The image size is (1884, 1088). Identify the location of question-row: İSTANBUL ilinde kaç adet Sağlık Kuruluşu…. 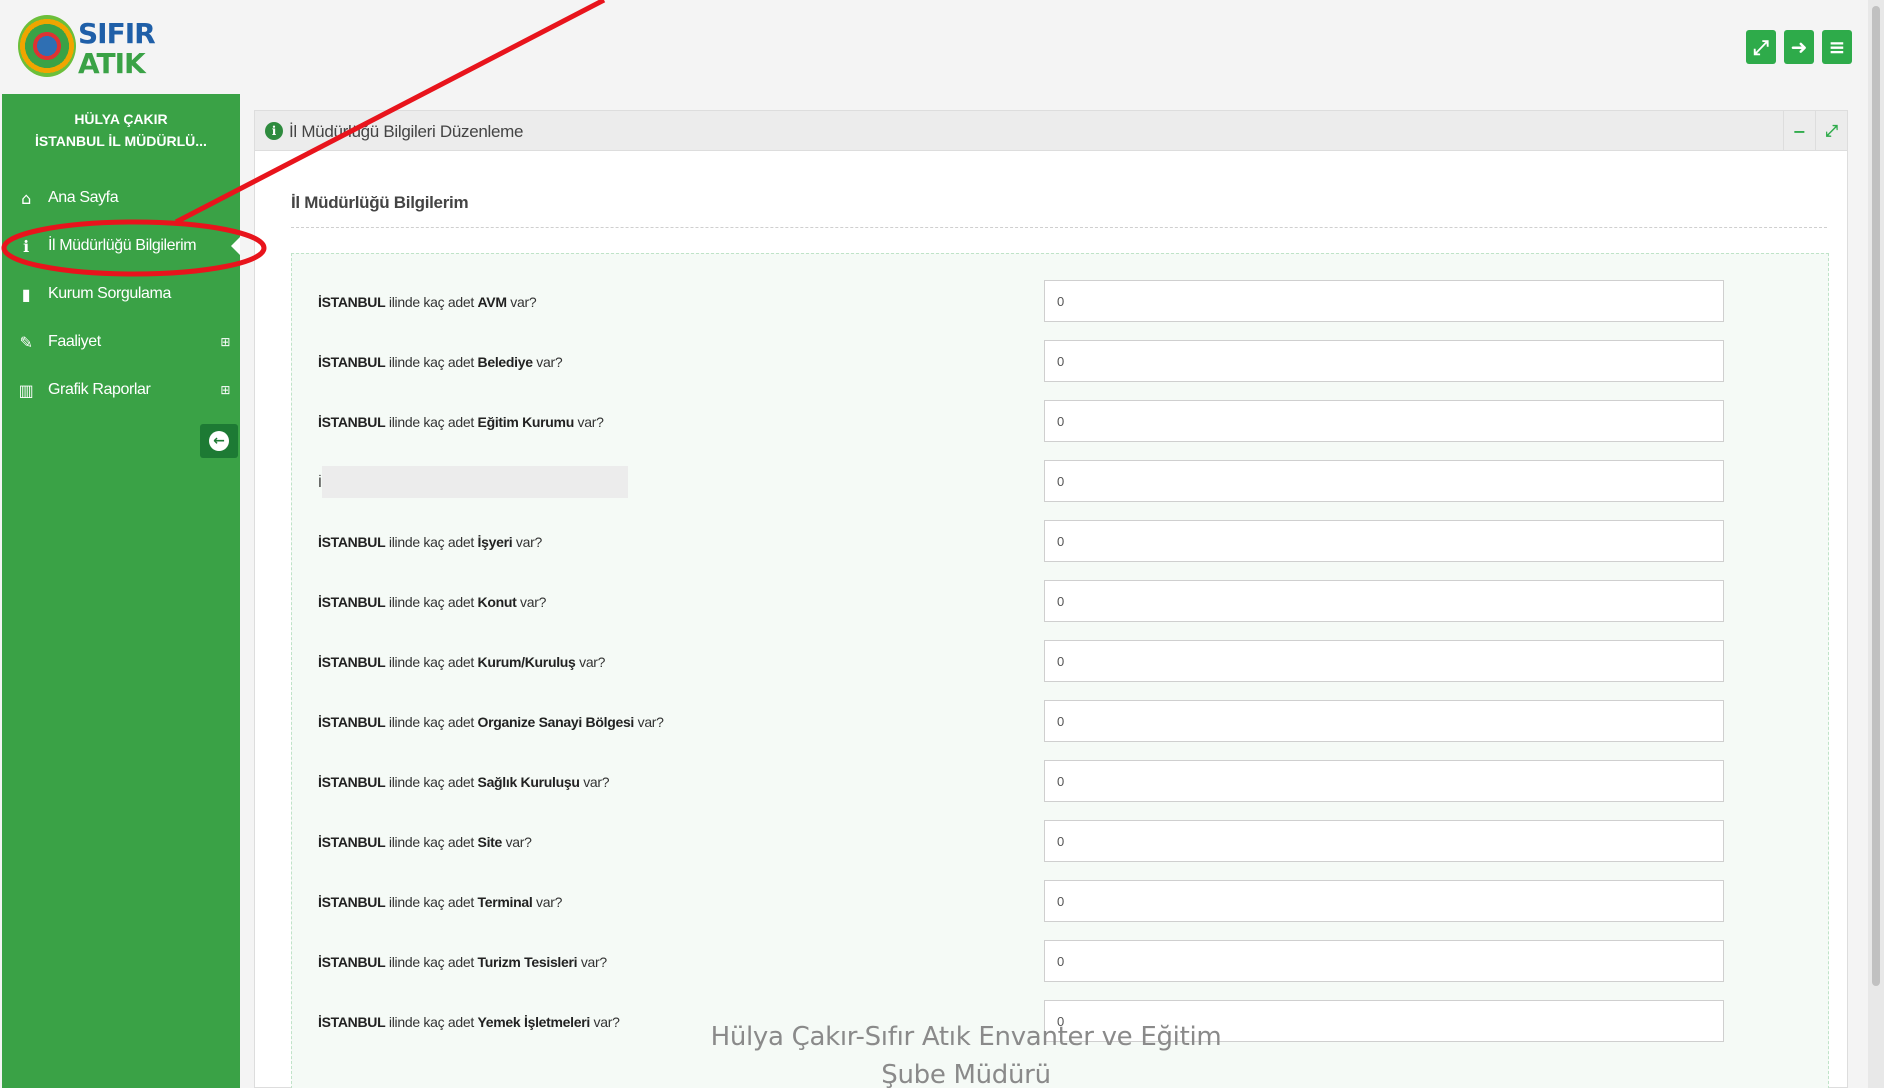
(1060, 790).